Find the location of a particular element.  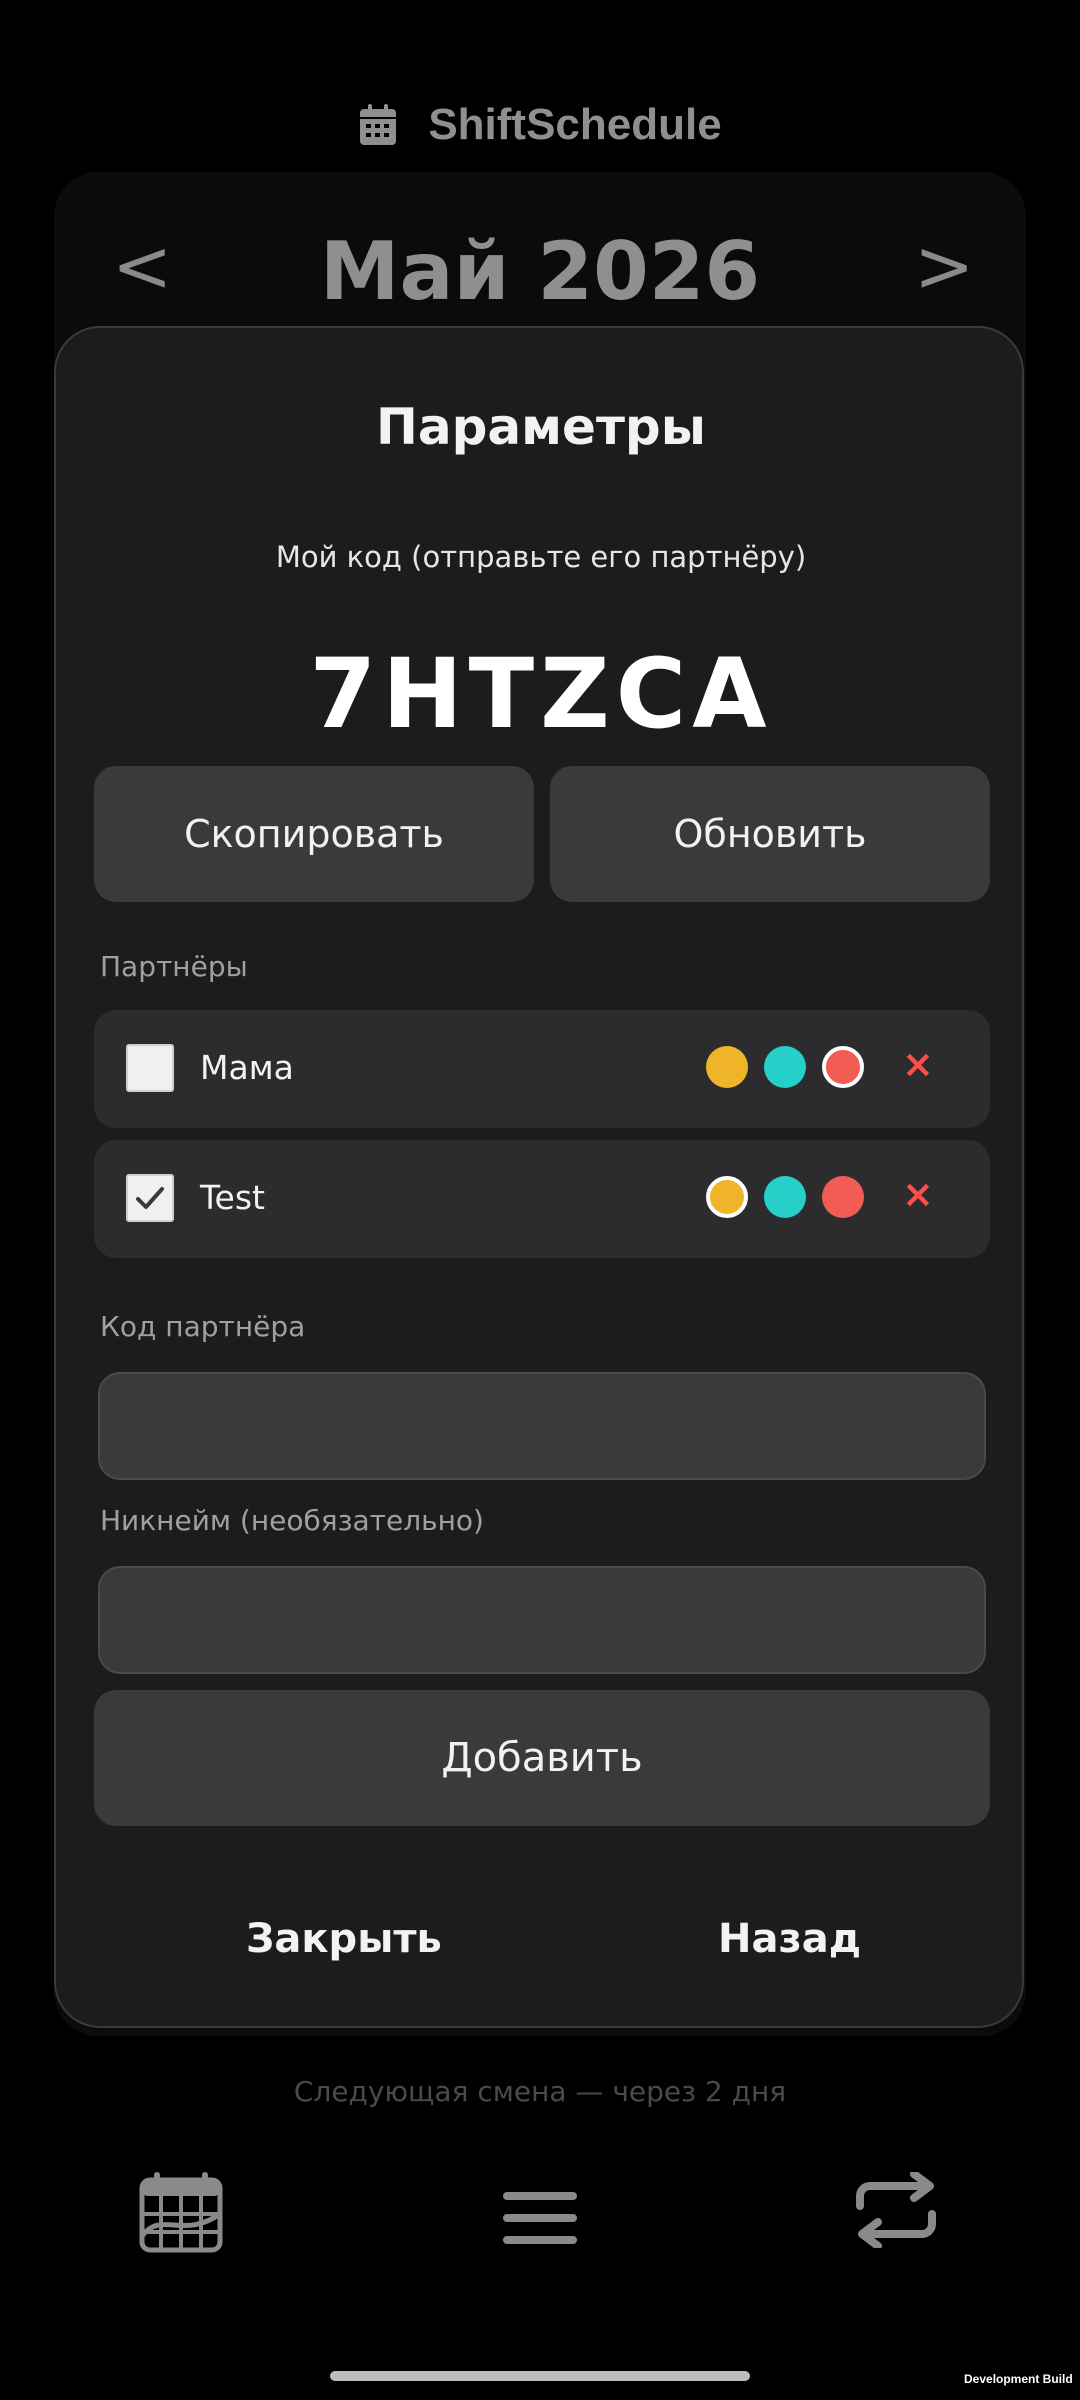

copy-button: Скопировать is located at coordinates (314, 834).